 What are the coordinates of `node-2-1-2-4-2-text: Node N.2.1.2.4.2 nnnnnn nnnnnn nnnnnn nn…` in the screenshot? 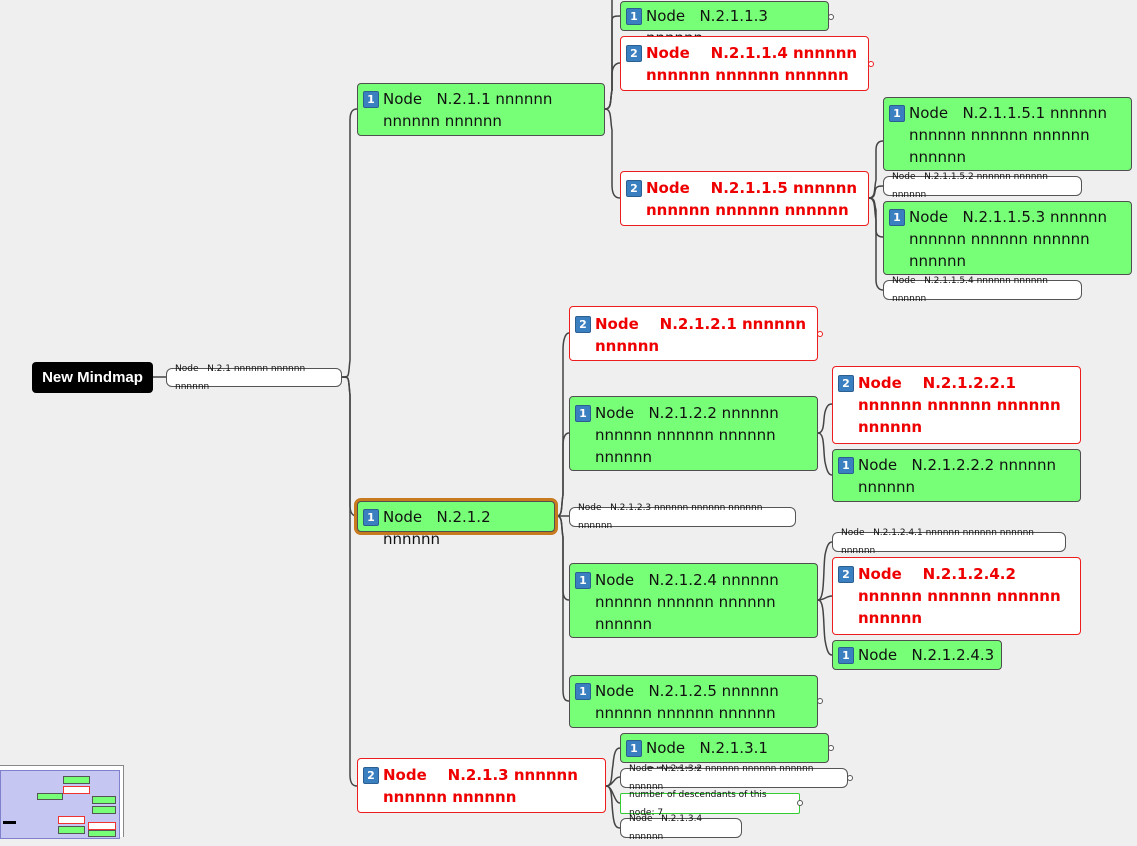 It's located at (959, 596).